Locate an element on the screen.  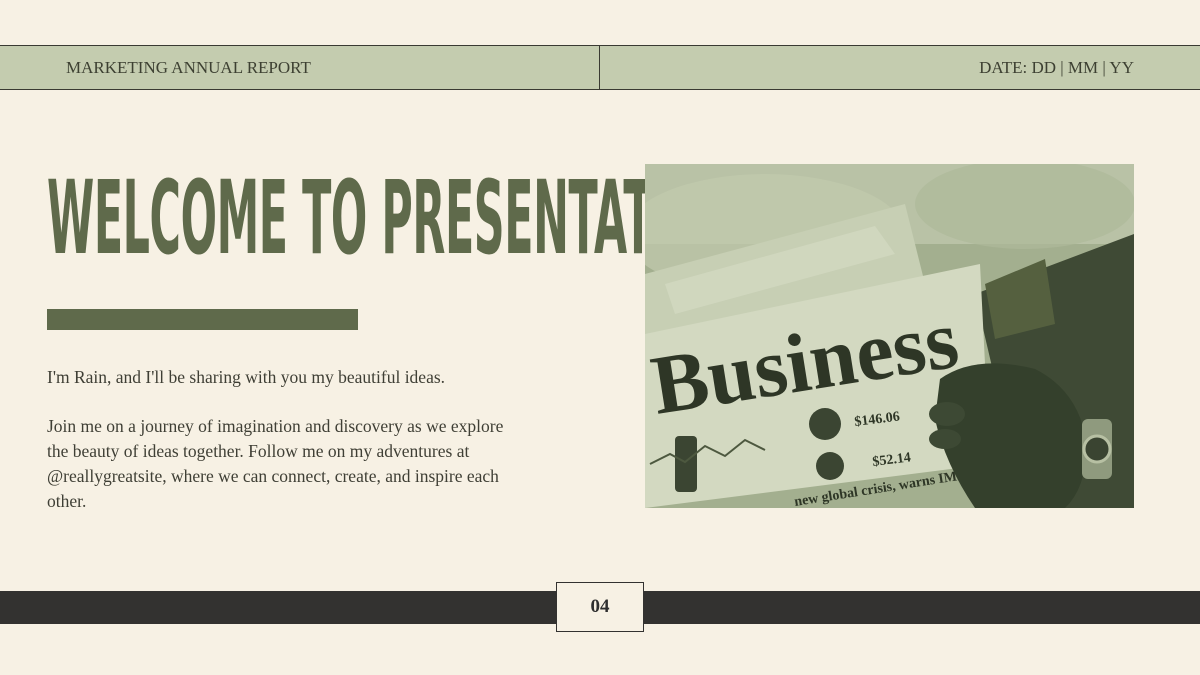
report-date: DATE: DD | MM | YY is located at coordinates (1056, 67).